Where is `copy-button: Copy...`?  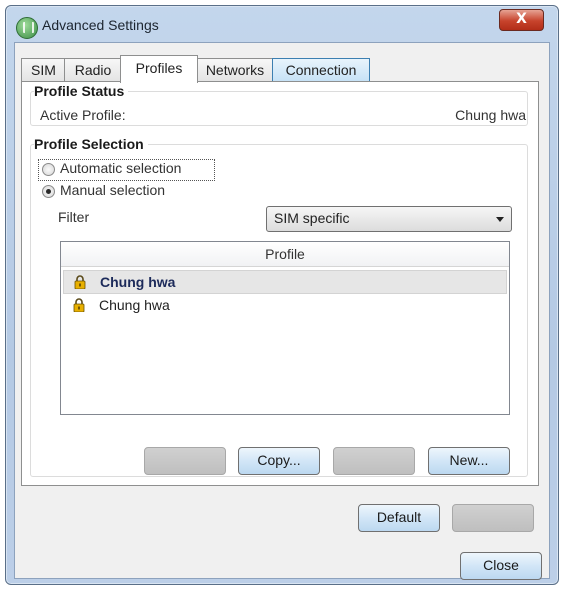 copy-button: Copy... is located at coordinates (279, 461).